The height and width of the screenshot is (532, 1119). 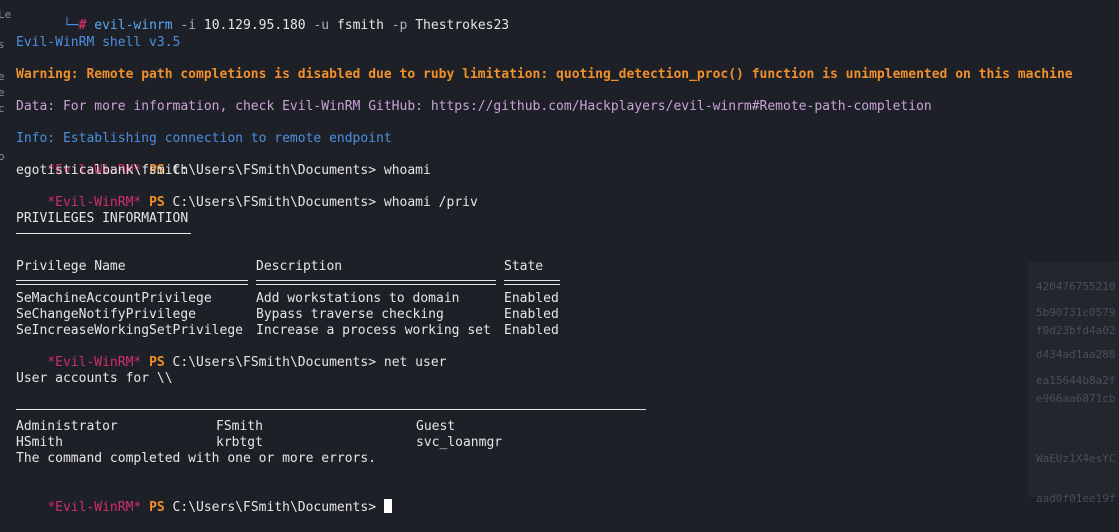 I want to click on table-header-state: State, so click(x=524, y=266).